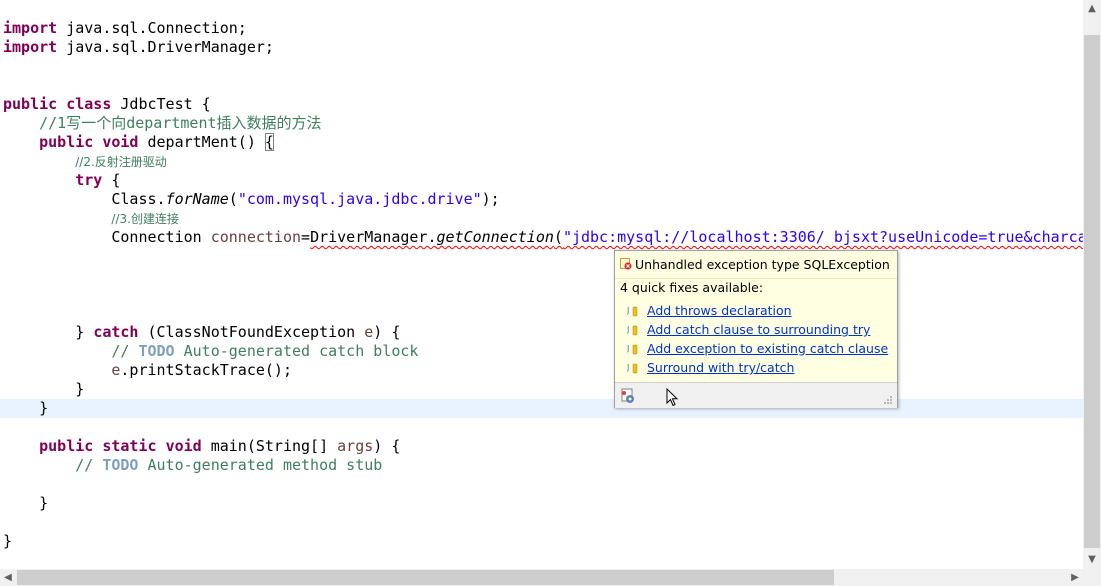 The height and width of the screenshot is (586, 1101). Describe the element at coordinates (719, 310) in the screenshot. I see `fix-add-throws-link: Add throws declaration` at that location.